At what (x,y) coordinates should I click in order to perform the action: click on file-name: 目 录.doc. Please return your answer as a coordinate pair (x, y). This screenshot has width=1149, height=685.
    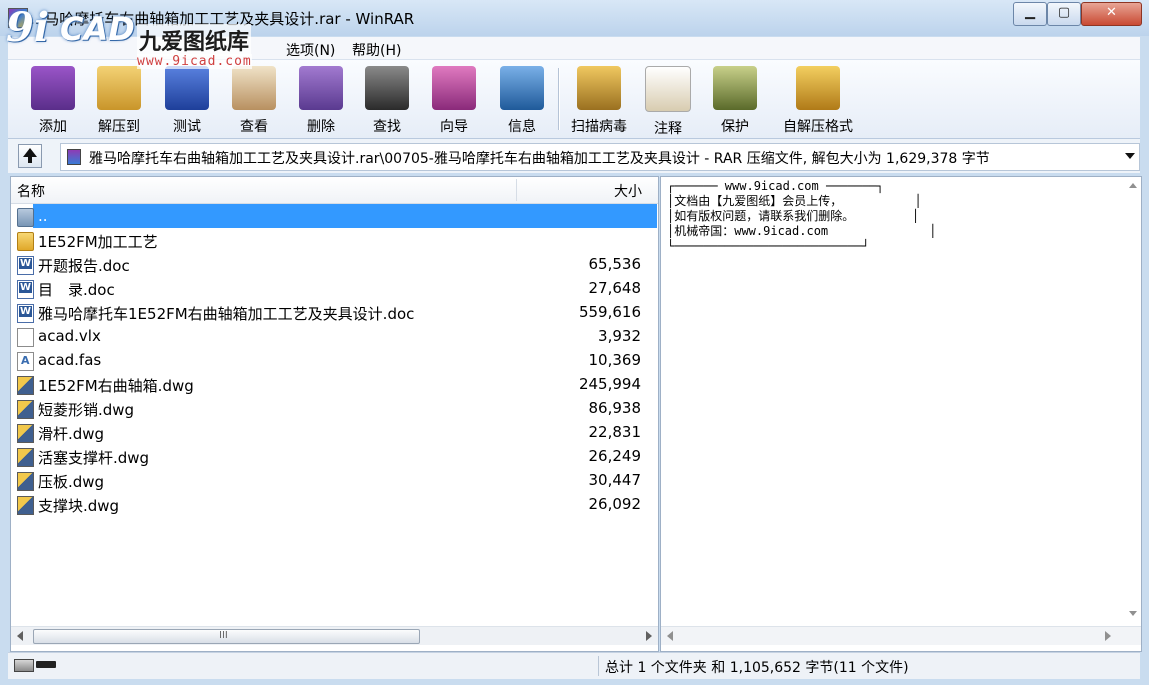
    Looking at the image, I should click on (76, 290).